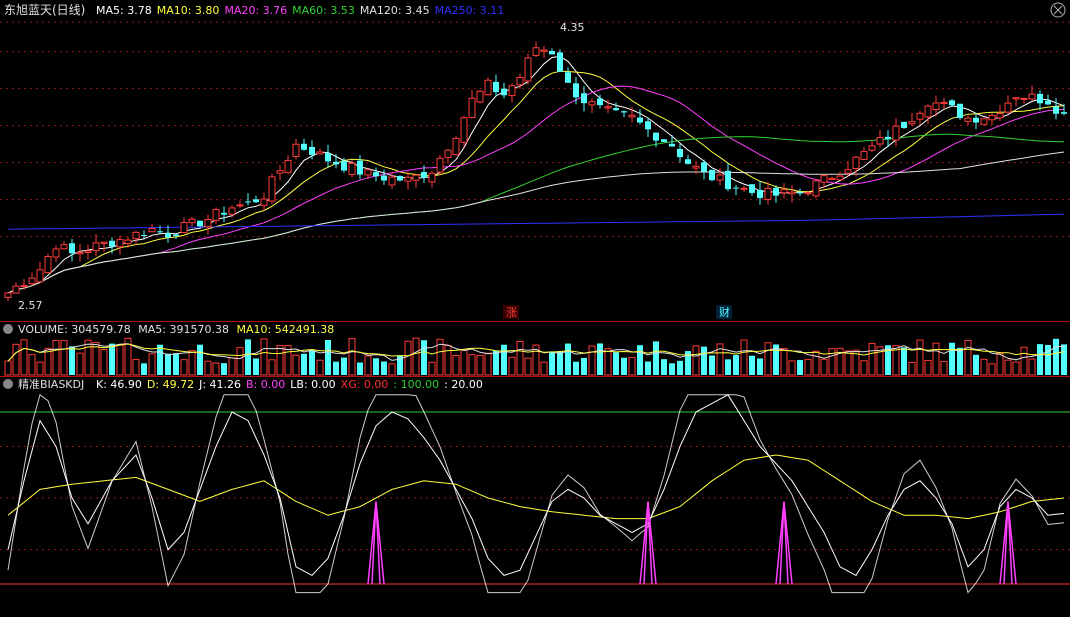  What do you see at coordinates (8, 329) in the screenshot?
I see `volume-collapse-icon` at bounding box center [8, 329].